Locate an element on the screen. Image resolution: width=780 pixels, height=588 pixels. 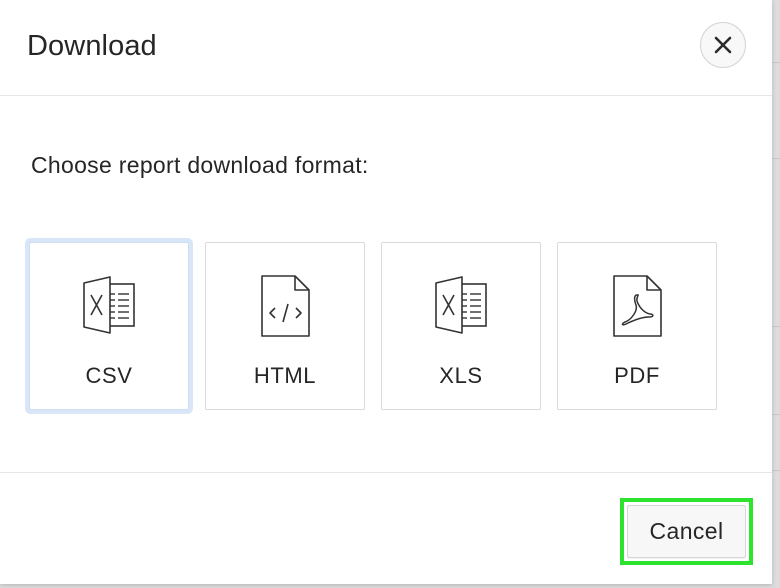
format-label: HTML is located at coordinates (285, 375).